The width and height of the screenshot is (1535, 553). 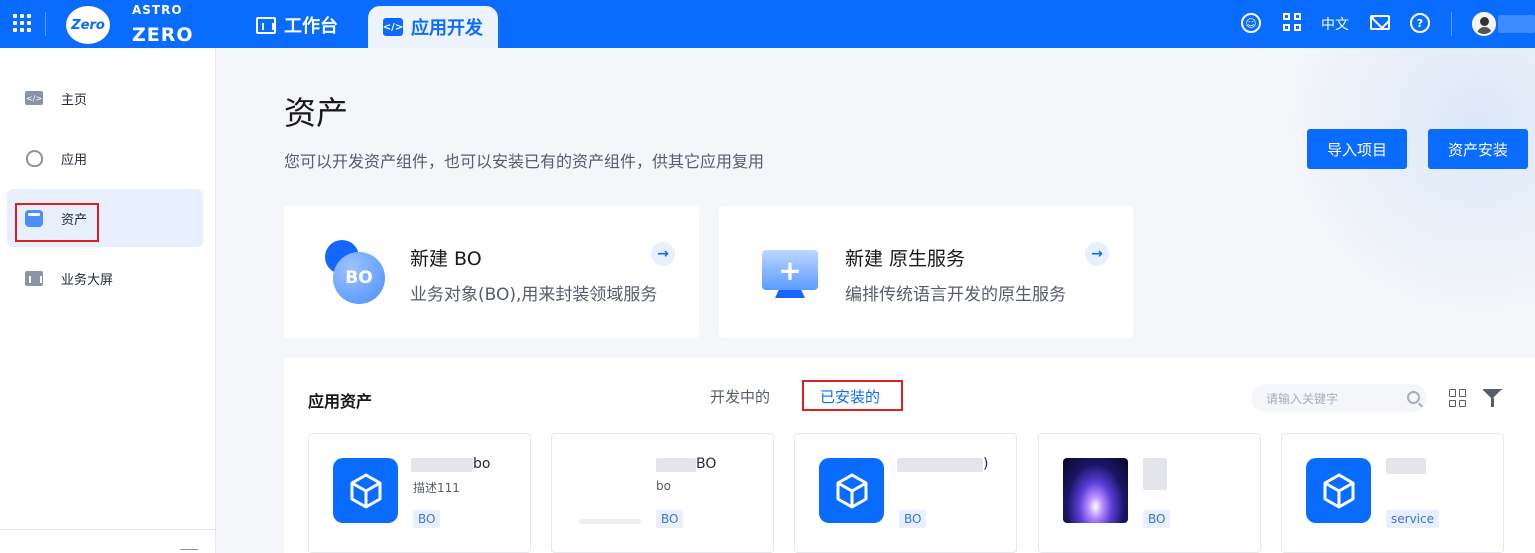 What do you see at coordinates (163, 35) in the screenshot?
I see `logo-text-bottom: ZERO` at bounding box center [163, 35].